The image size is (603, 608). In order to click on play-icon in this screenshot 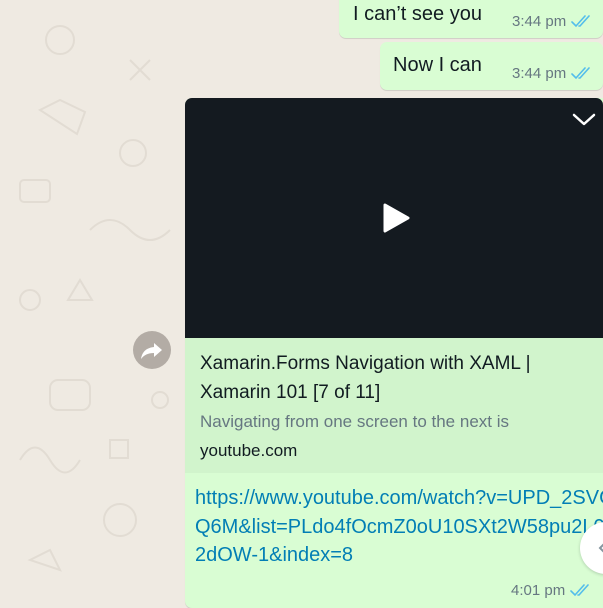, I will do `click(397, 218)`.